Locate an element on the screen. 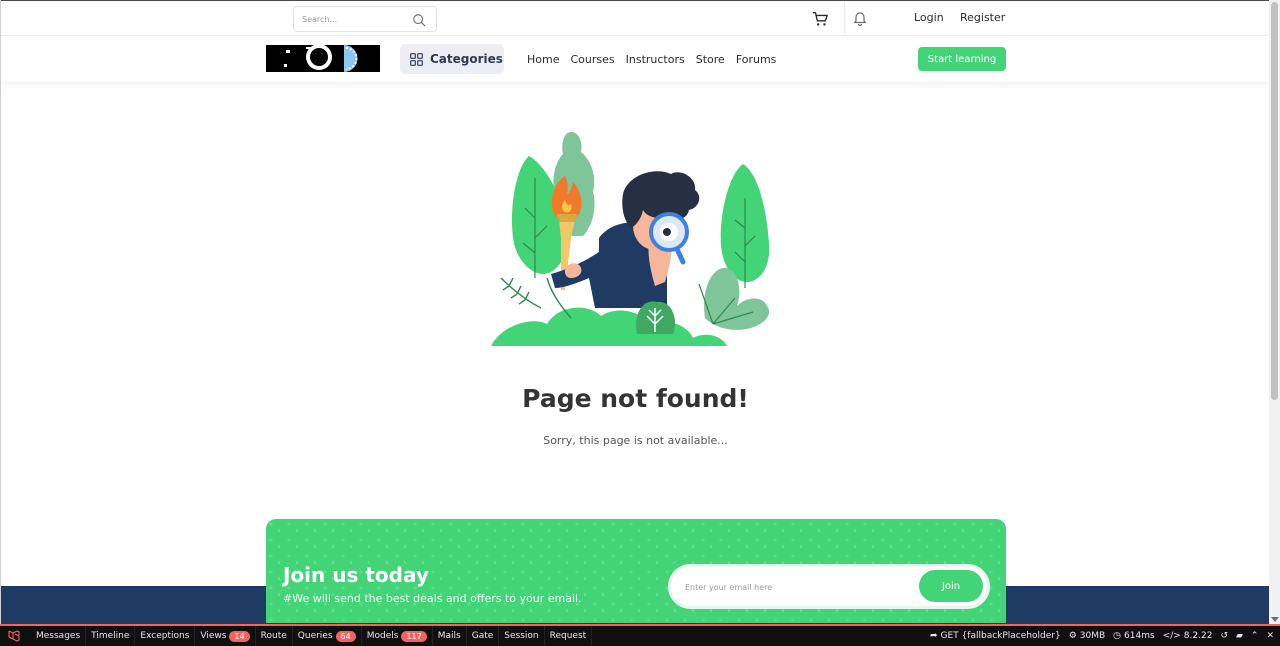  not-found-illustration is located at coordinates (630, 239).